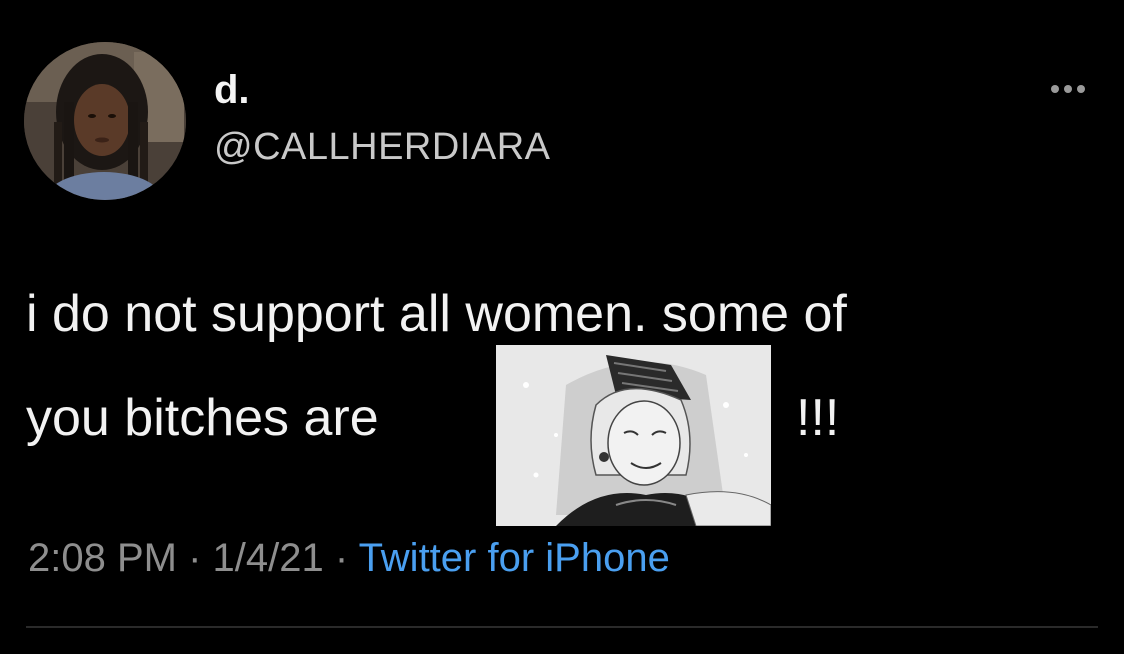  I want to click on more-horizontal-icon, so click(1055, 89).